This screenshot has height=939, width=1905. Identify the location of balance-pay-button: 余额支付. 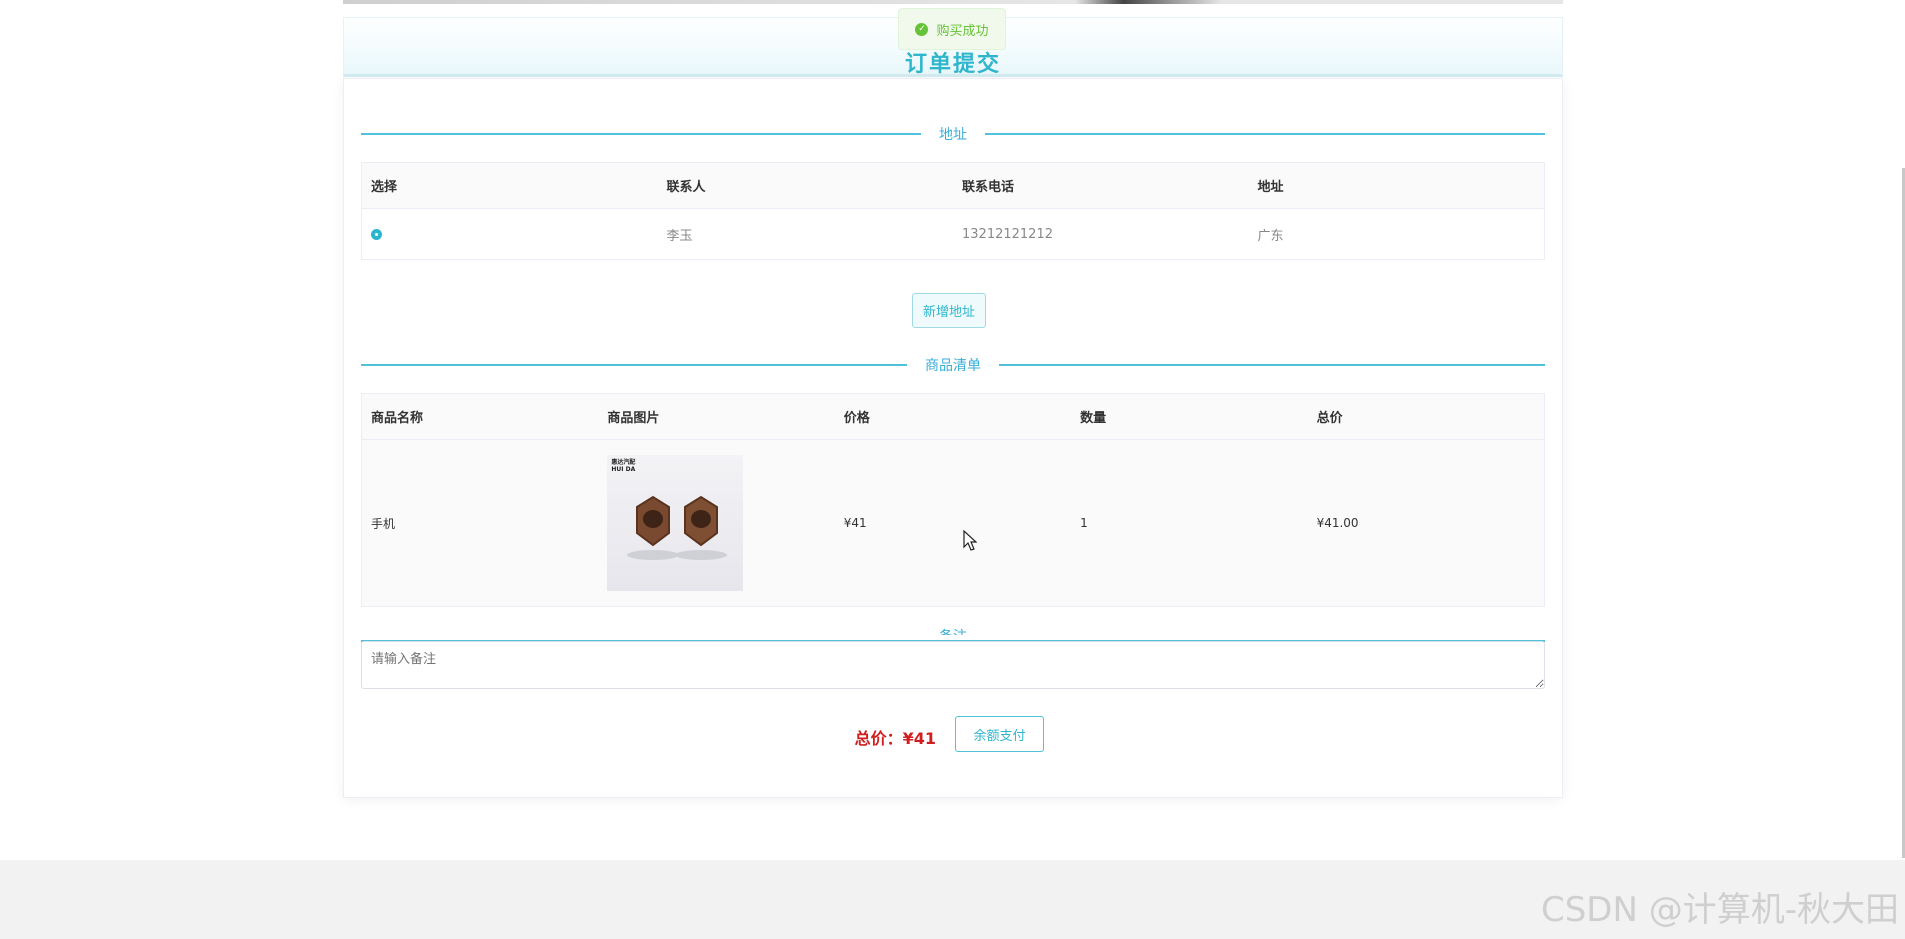
(999, 734).